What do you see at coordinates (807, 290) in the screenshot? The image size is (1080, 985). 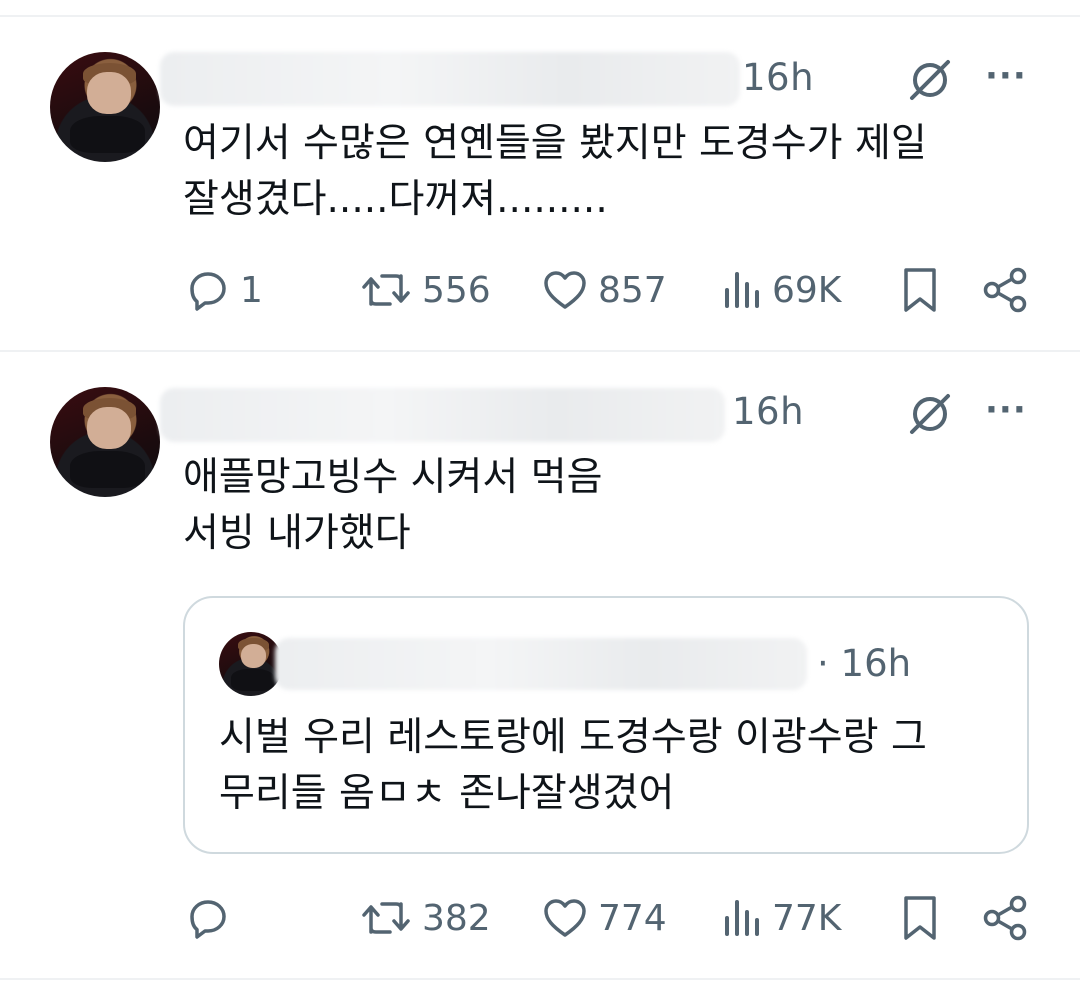 I see `views-count: 69K` at bounding box center [807, 290].